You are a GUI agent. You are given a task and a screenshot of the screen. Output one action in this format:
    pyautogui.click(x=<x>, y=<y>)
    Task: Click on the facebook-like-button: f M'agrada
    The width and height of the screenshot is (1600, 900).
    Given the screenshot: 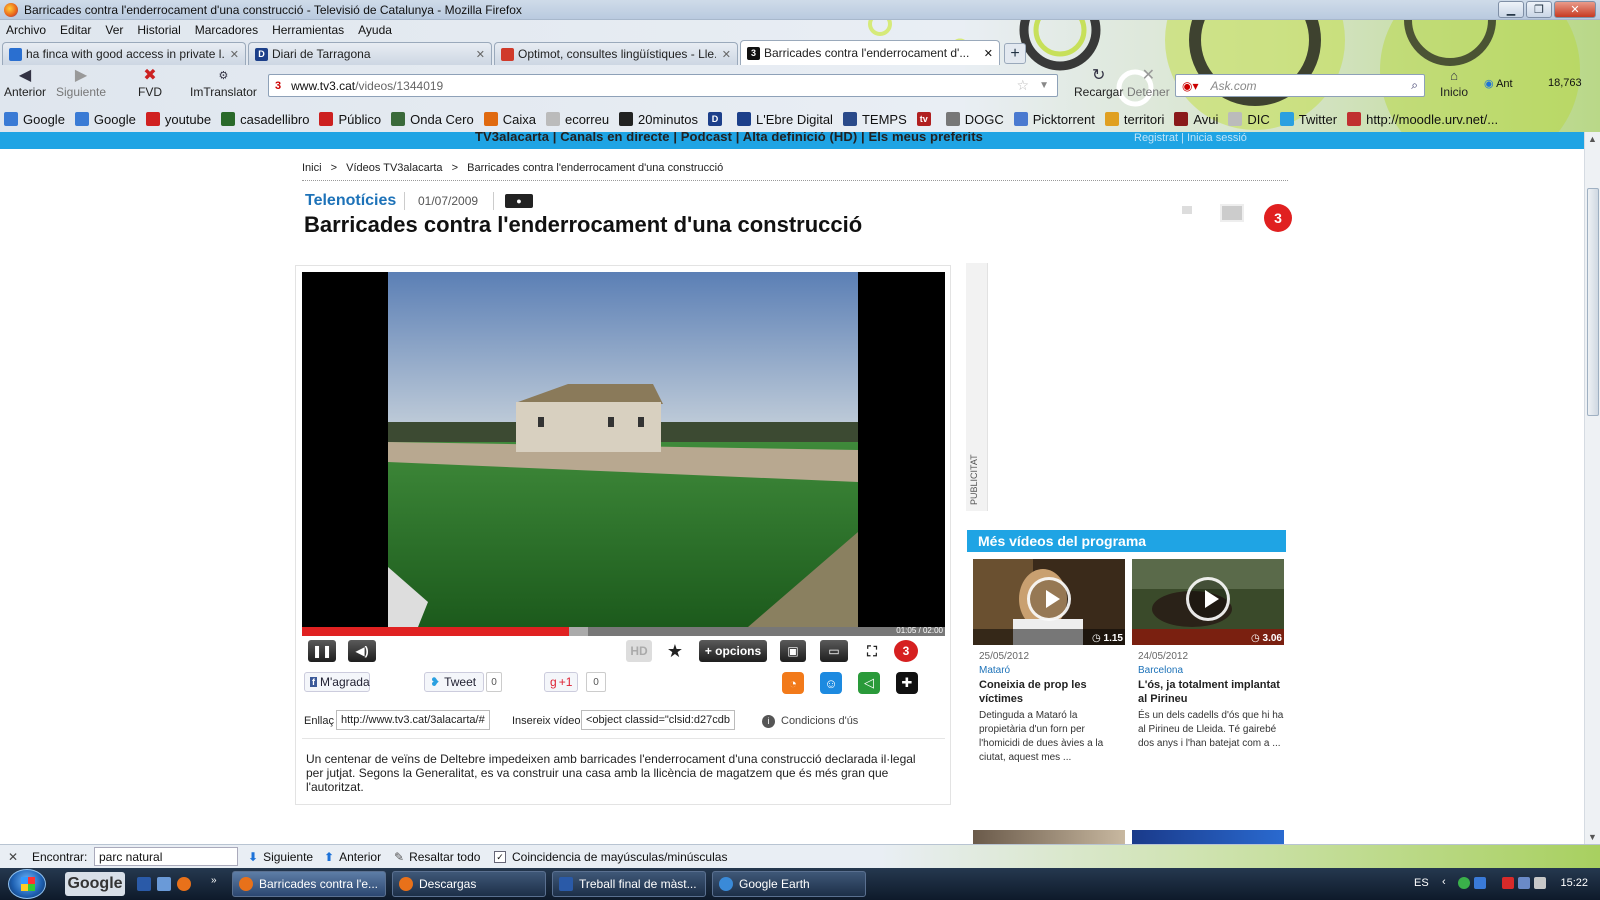 What is the action you would take?
    pyautogui.click(x=337, y=682)
    